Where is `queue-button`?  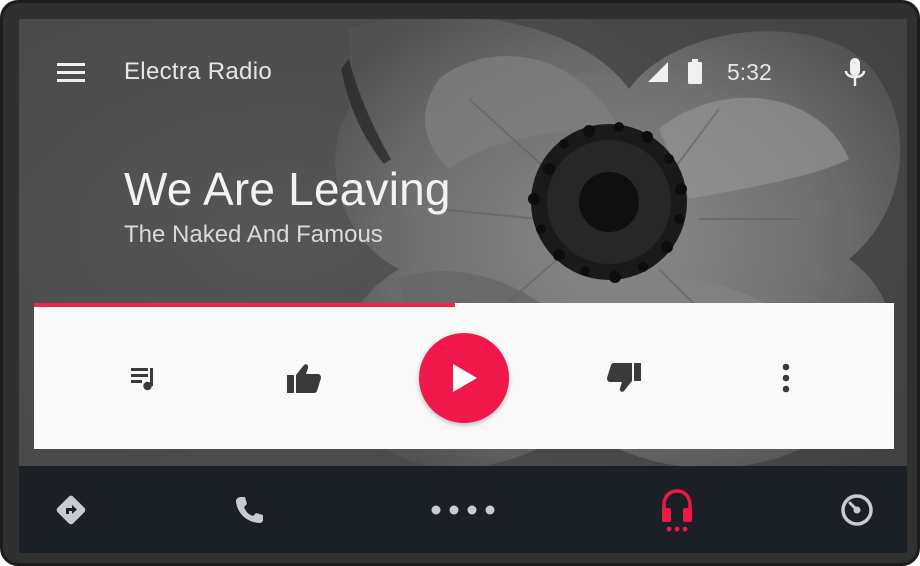
queue-button is located at coordinates (144, 378).